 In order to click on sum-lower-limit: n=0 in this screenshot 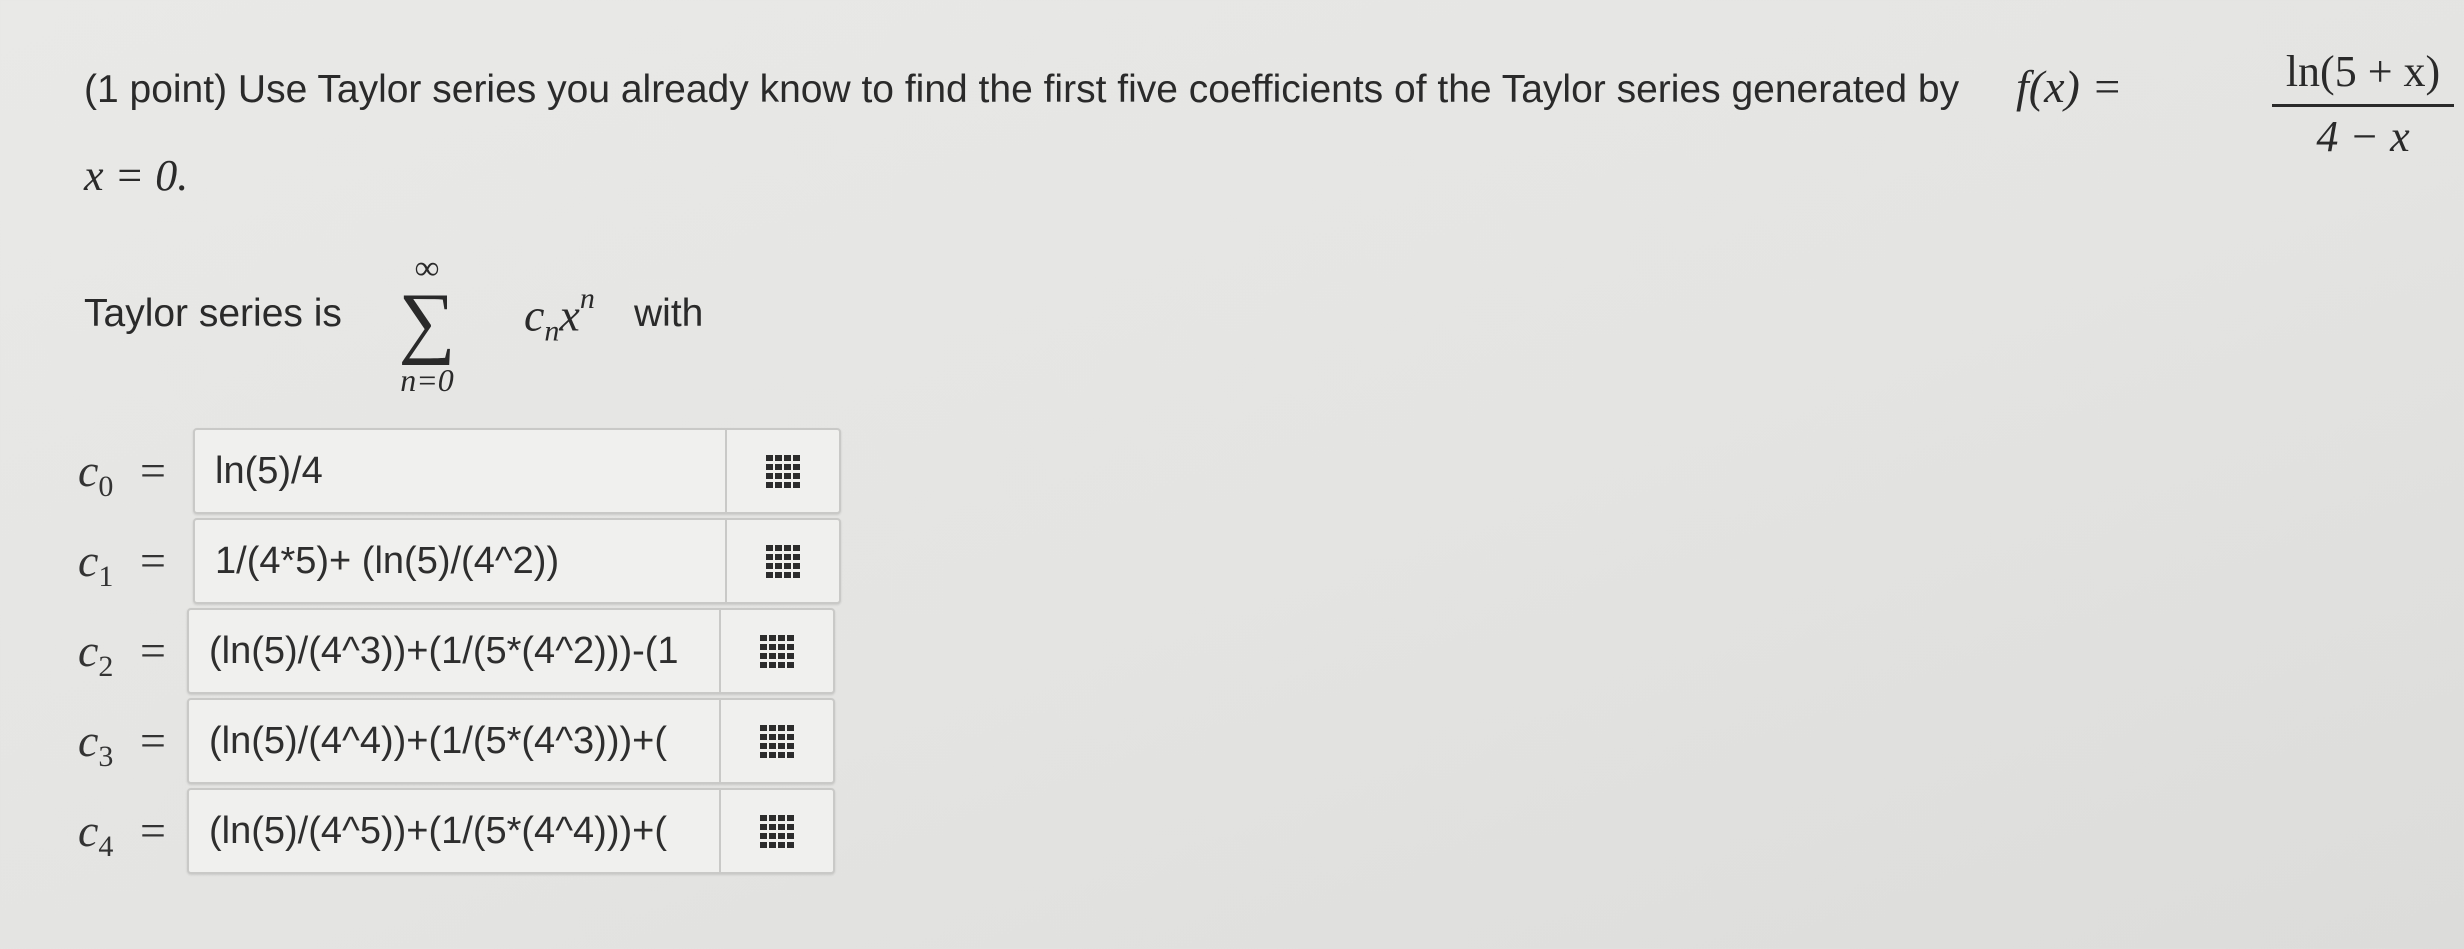, I will do `click(427, 380)`.